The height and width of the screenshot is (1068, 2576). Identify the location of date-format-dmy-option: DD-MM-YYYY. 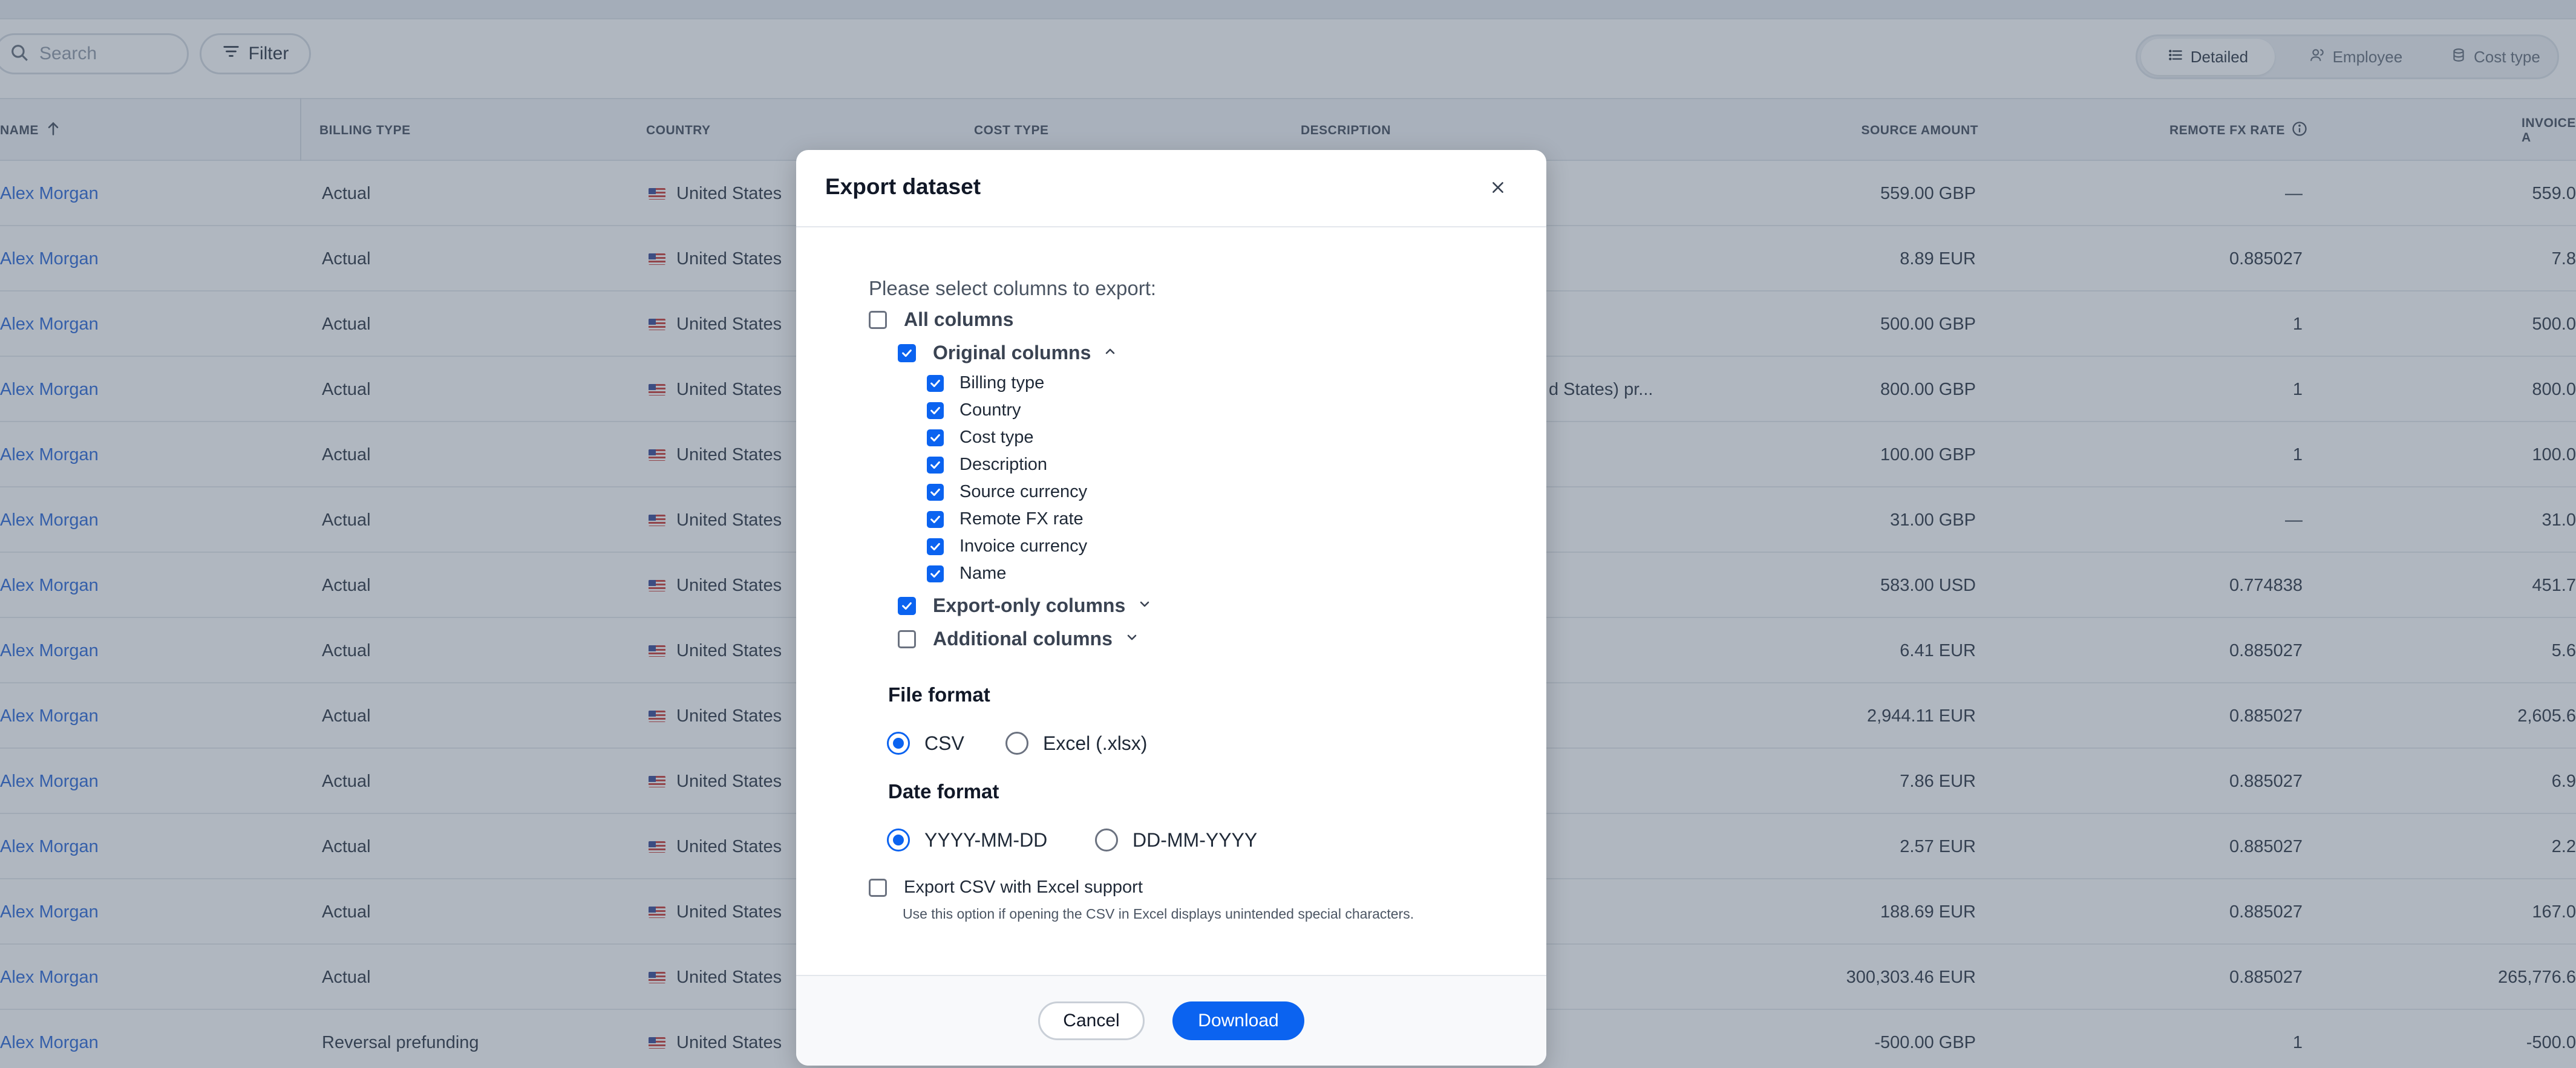
(1176, 840).